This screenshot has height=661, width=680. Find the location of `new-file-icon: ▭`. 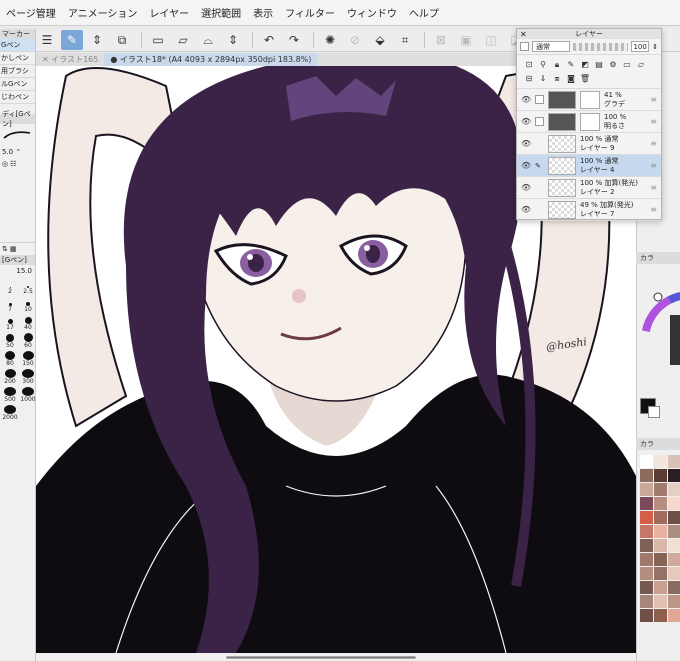

new-file-icon: ▭ is located at coordinates (158, 40).